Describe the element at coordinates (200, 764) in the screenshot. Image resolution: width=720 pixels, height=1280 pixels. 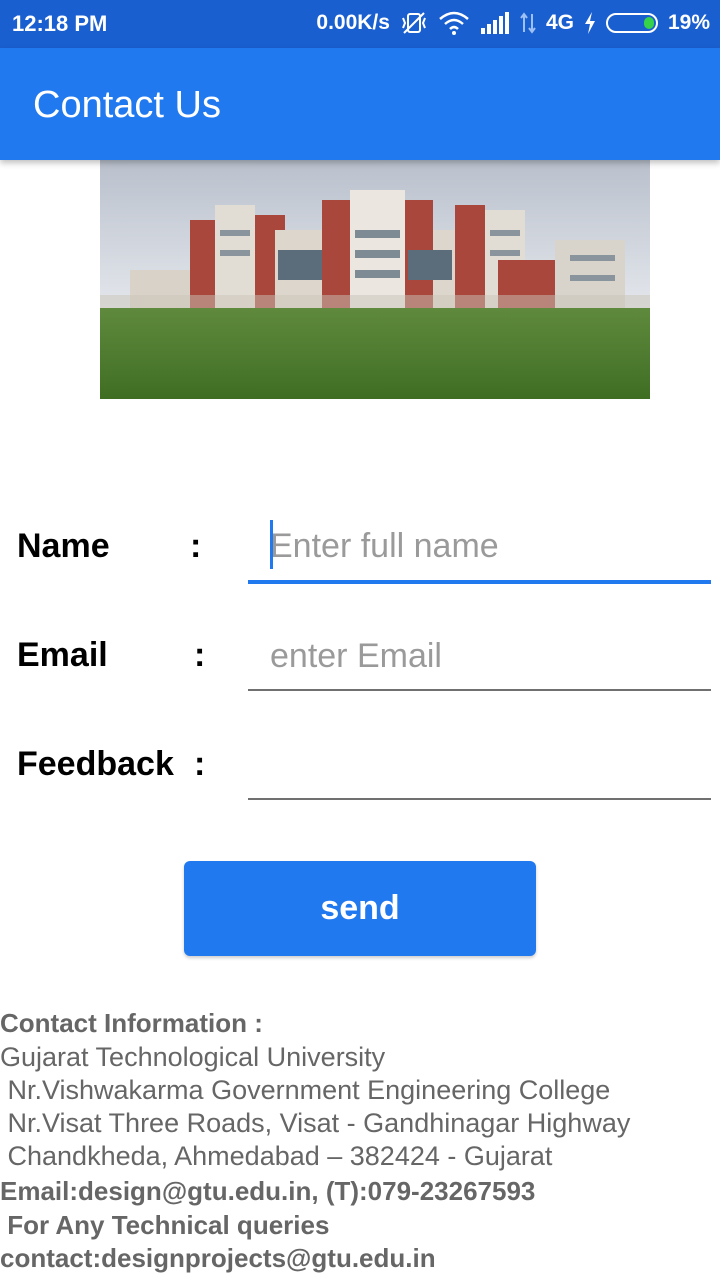
I see `feedback-colon: :` at that location.